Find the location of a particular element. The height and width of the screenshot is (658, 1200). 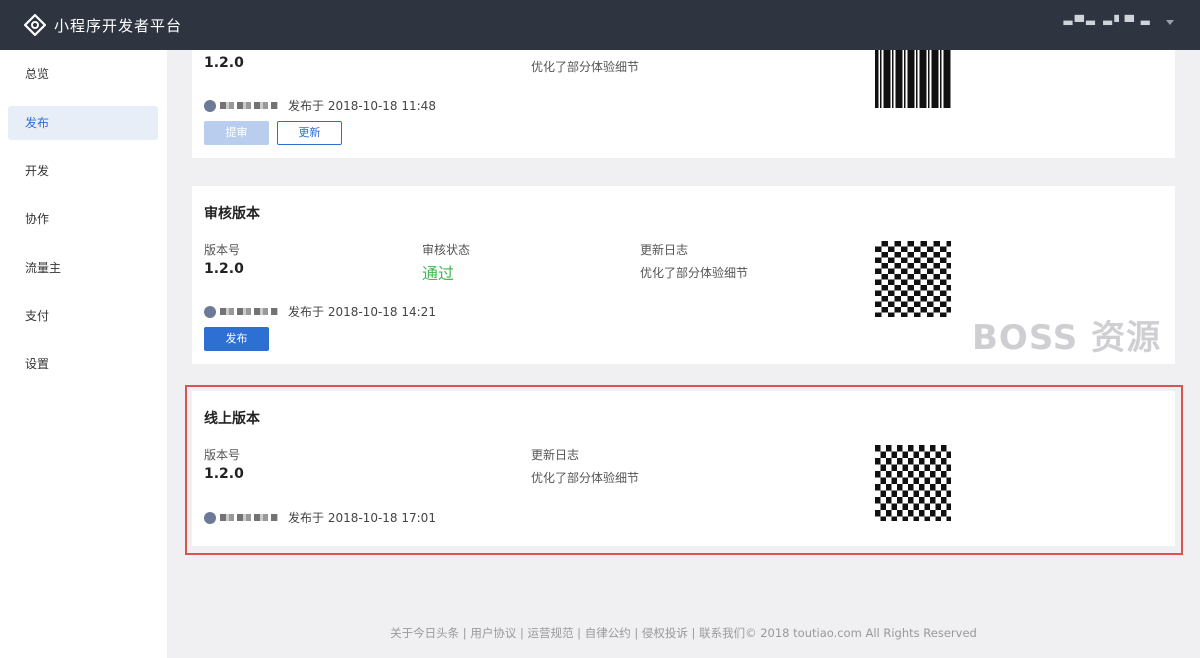

review-version-number: 1.2.0 is located at coordinates (224, 269).